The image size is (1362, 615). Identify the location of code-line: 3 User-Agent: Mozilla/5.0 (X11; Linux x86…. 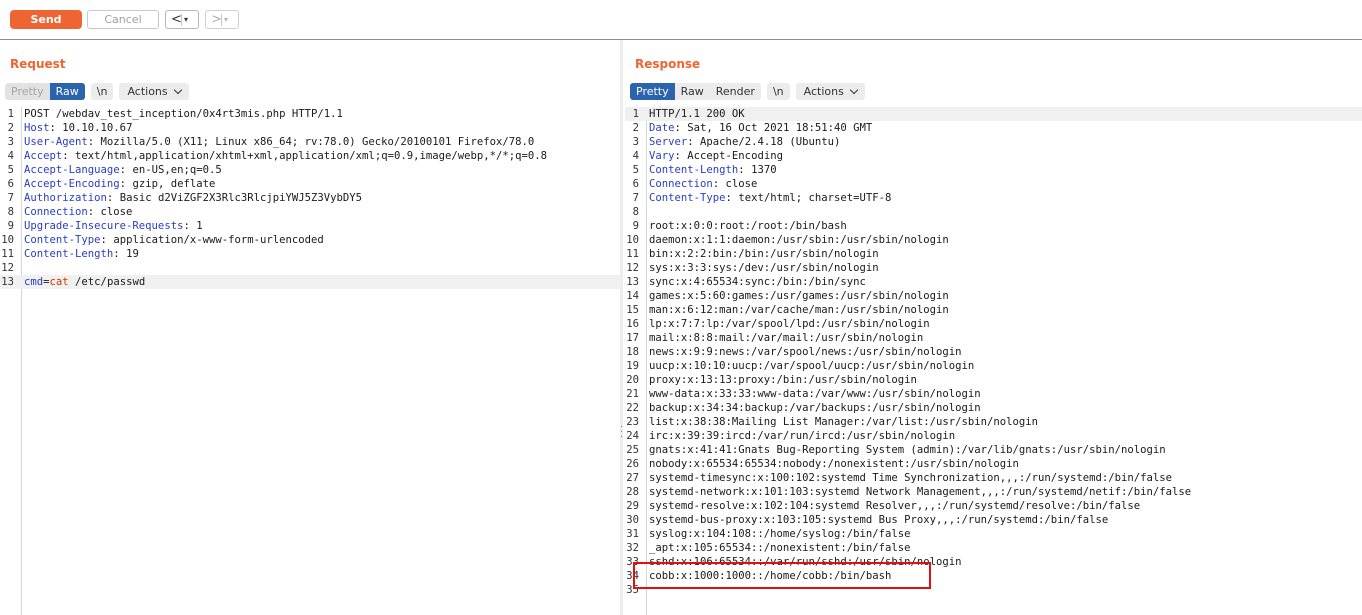
(310, 142).